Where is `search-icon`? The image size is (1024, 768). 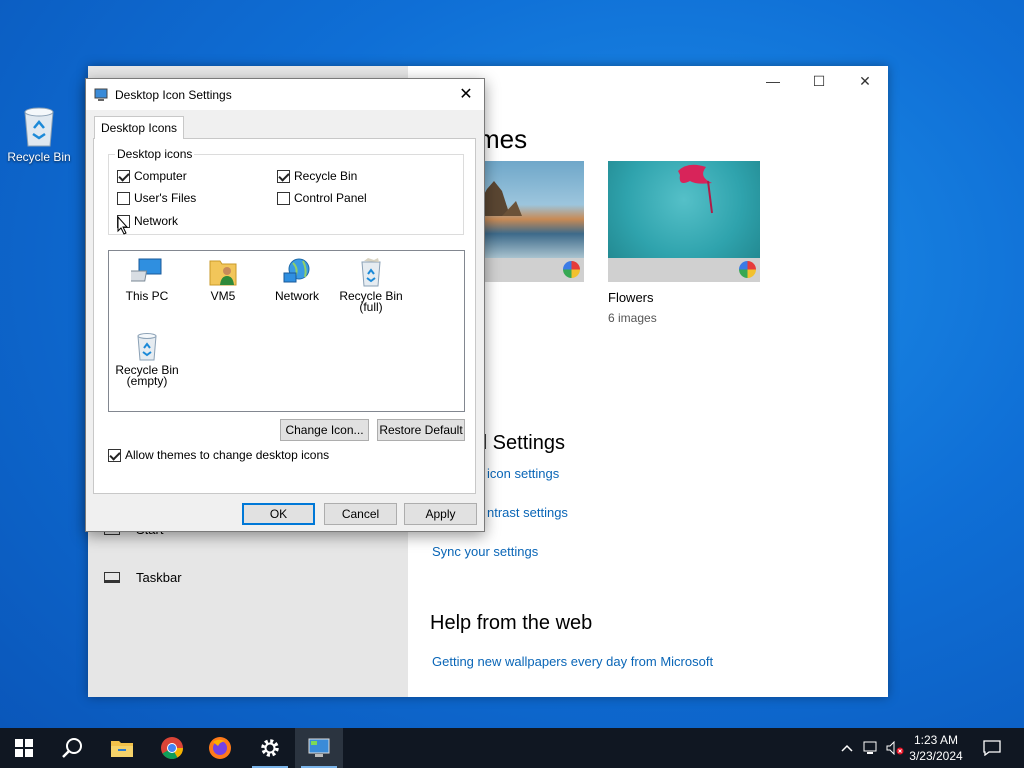 search-icon is located at coordinates (72, 748).